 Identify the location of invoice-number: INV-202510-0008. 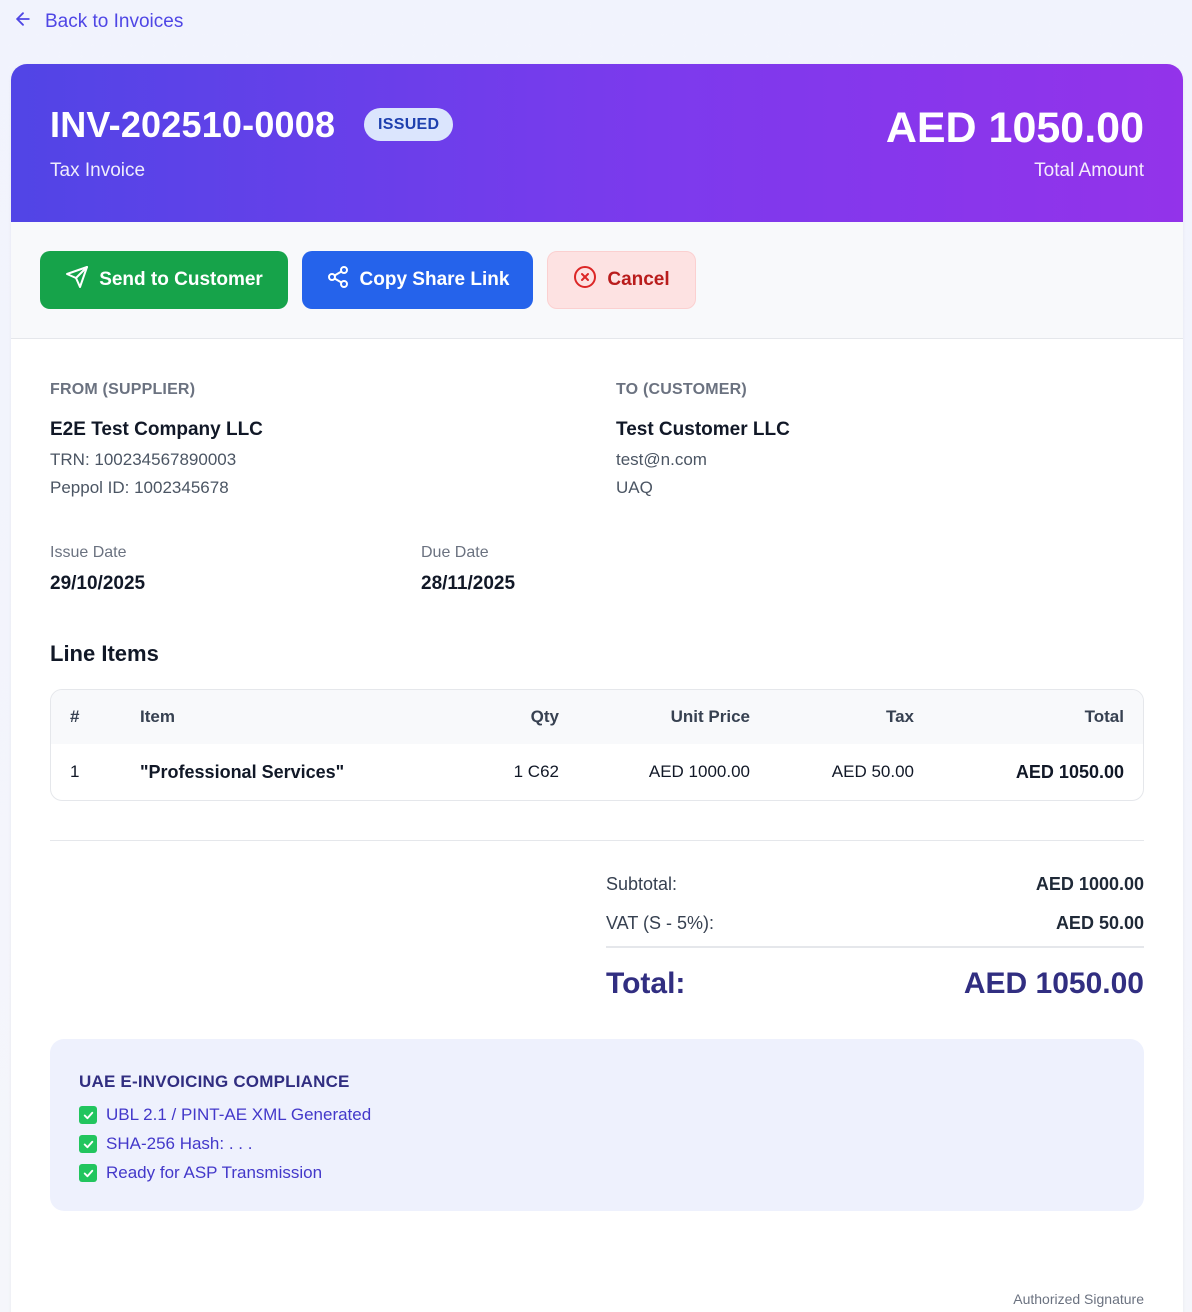
(193, 124).